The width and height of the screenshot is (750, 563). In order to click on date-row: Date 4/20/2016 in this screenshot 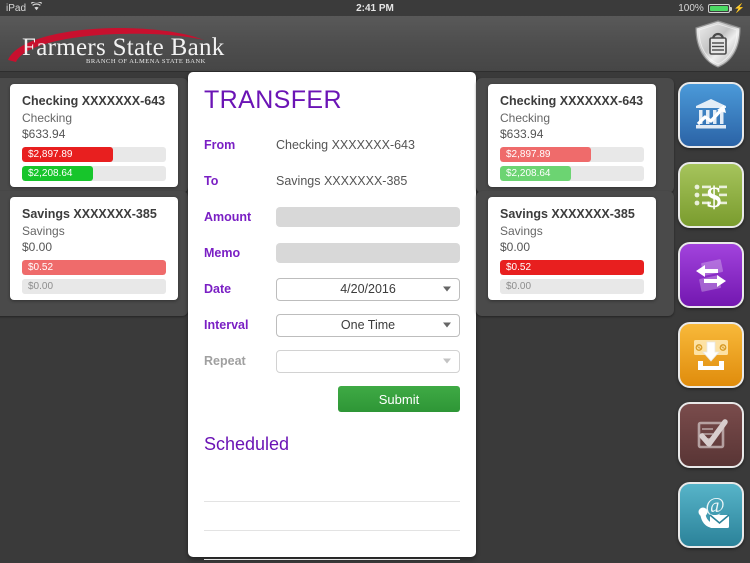, I will do `click(332, 289)`.